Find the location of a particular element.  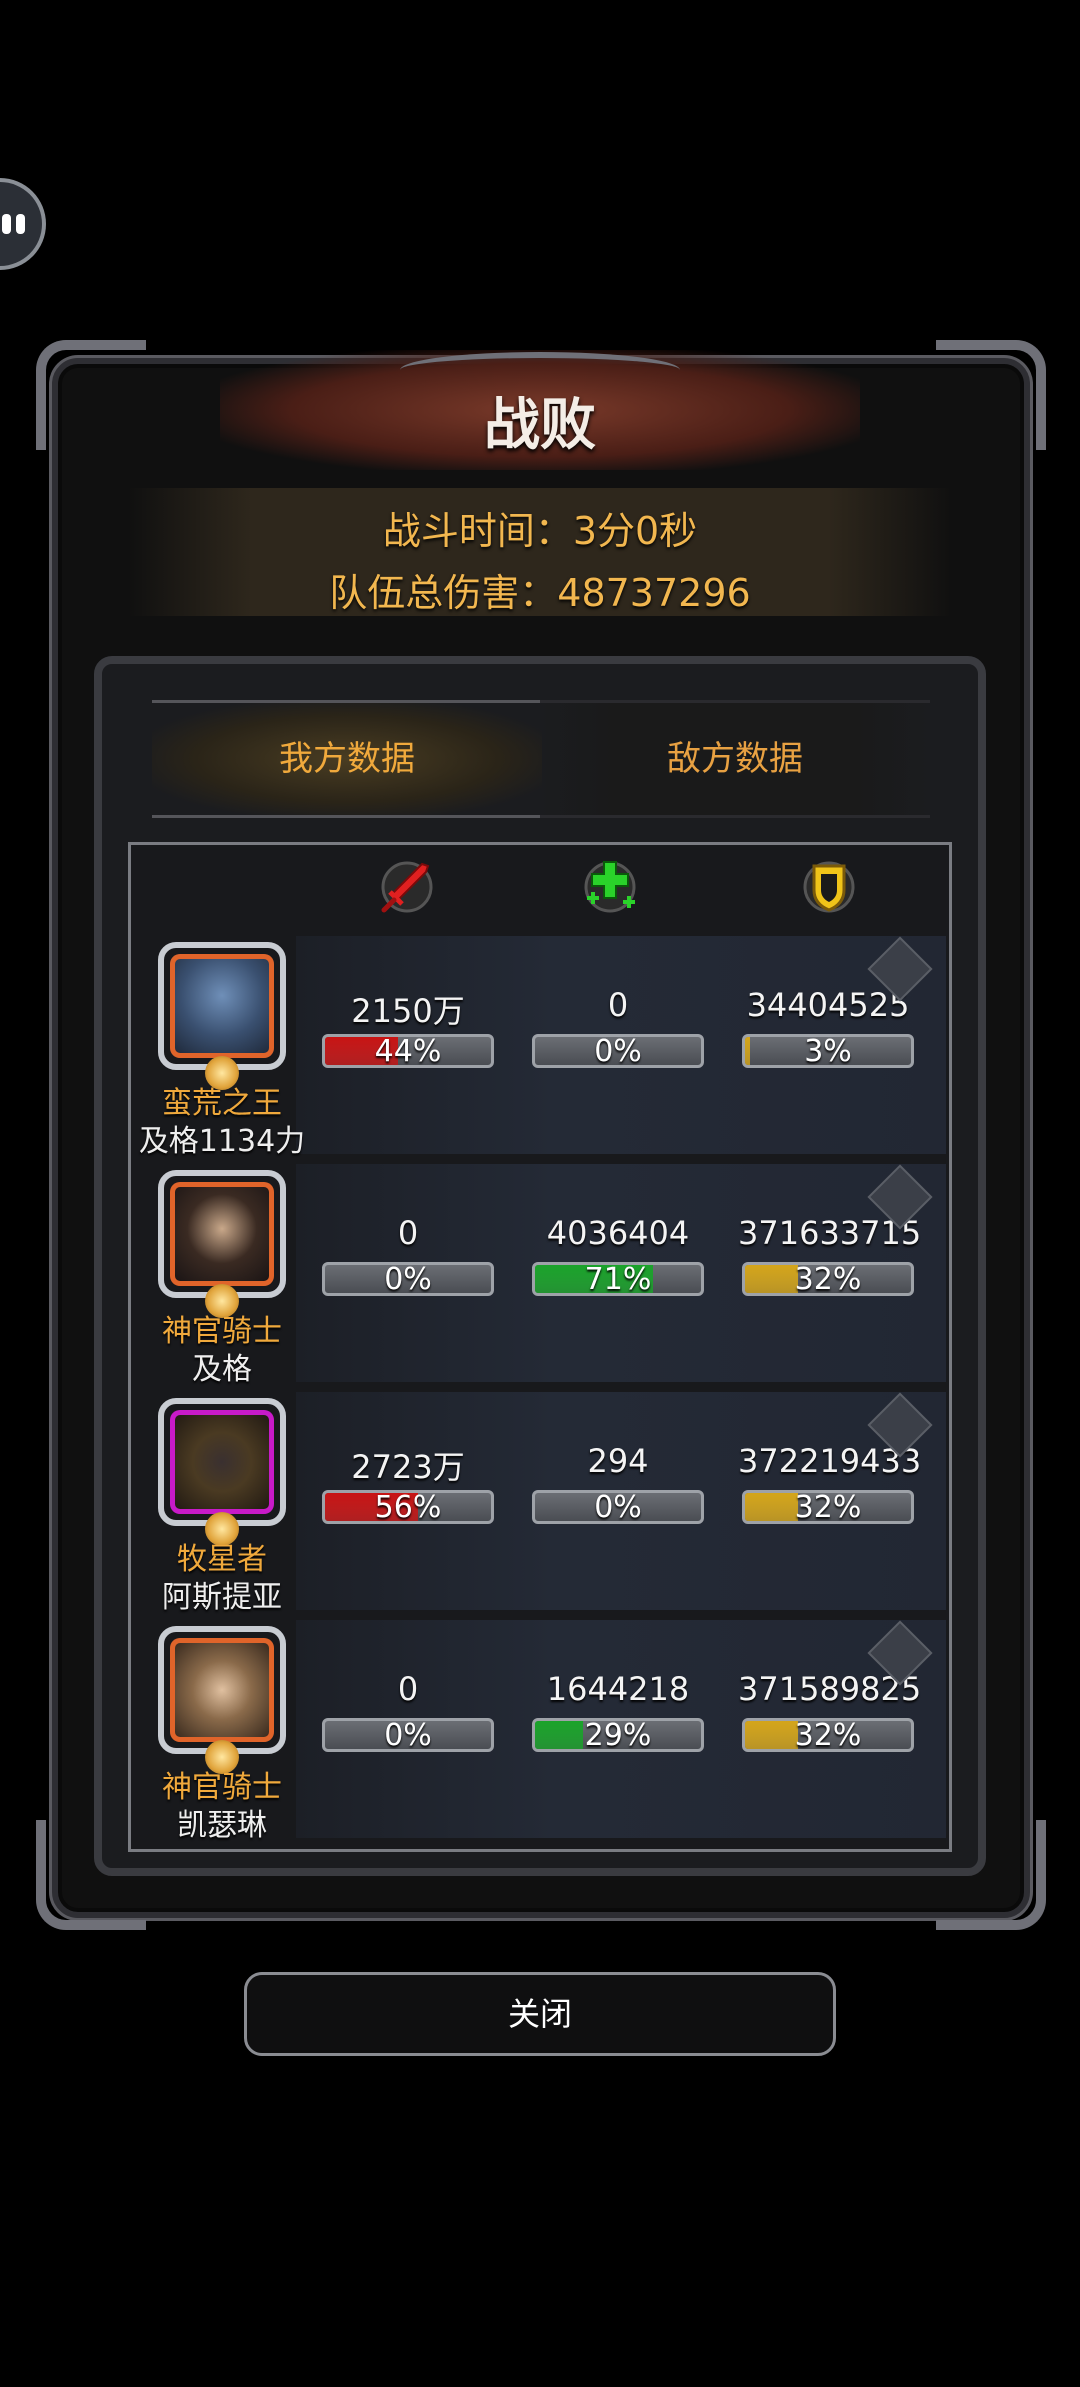

damage-value: 2150万 is located at coordinates (408, 1011).